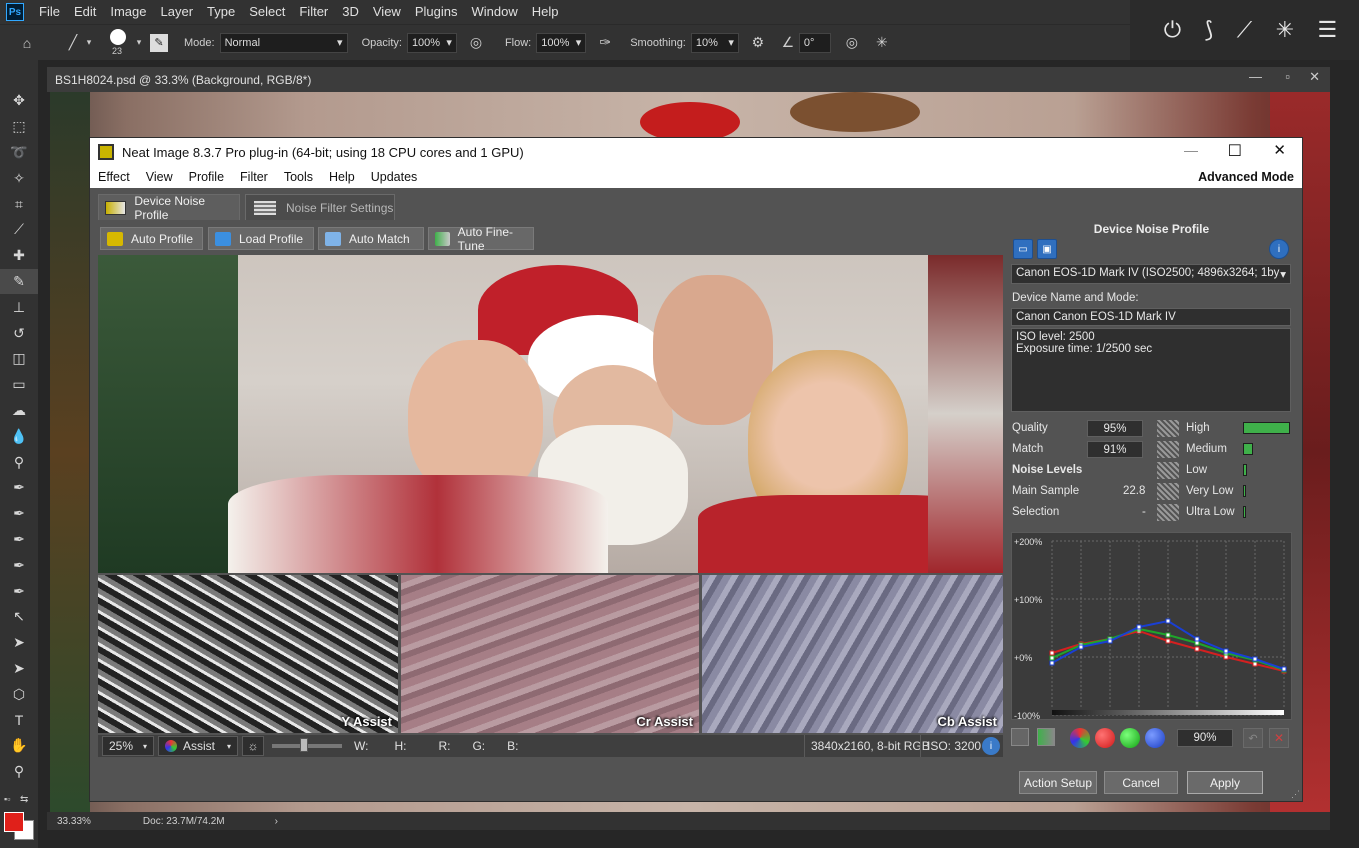 Image resolution: width=1359 pixels, height=848 pixels. Describe the element at coordinates (1151, 626) in the screenshot. I see `noise-level-graph: +200% +100% +0% -100%` at that location.